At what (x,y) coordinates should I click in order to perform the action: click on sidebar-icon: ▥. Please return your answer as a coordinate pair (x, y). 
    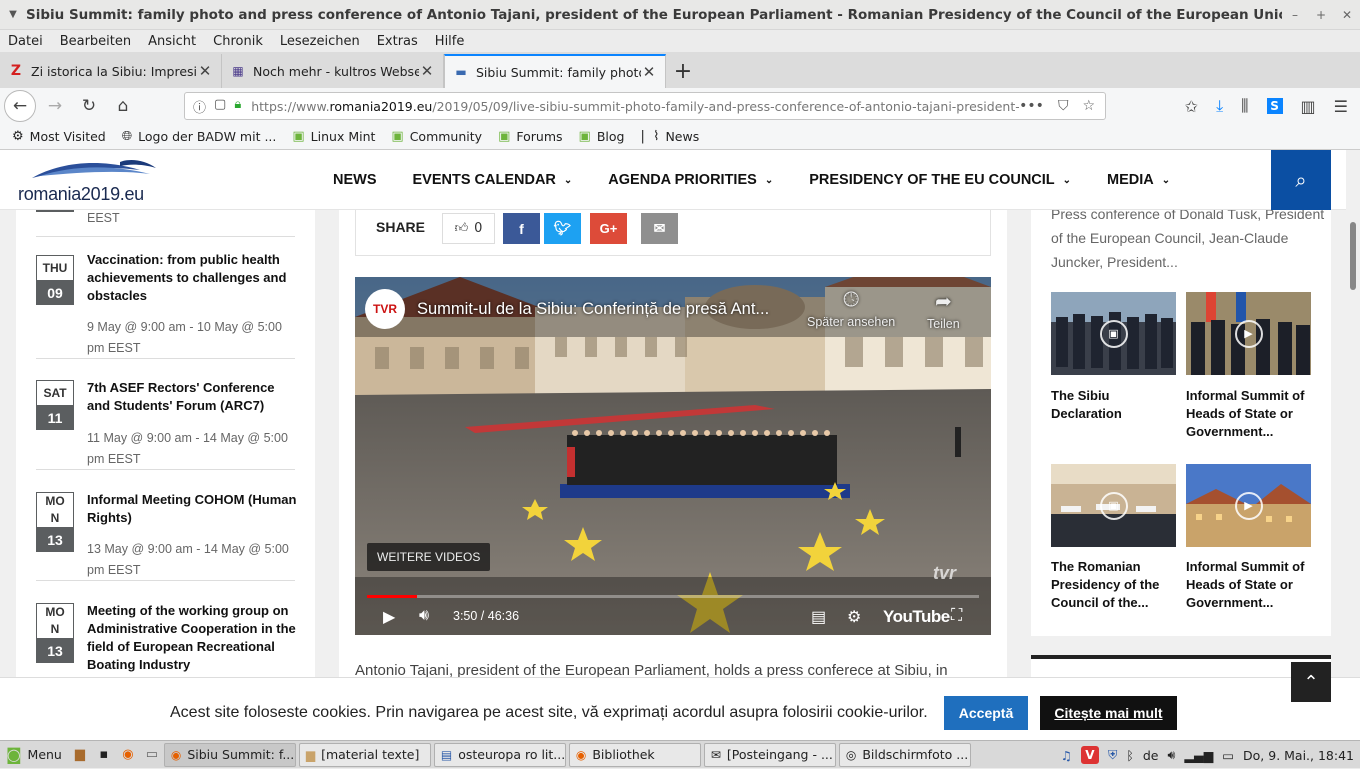
    Looking at the image, I should click on (1308, 106).